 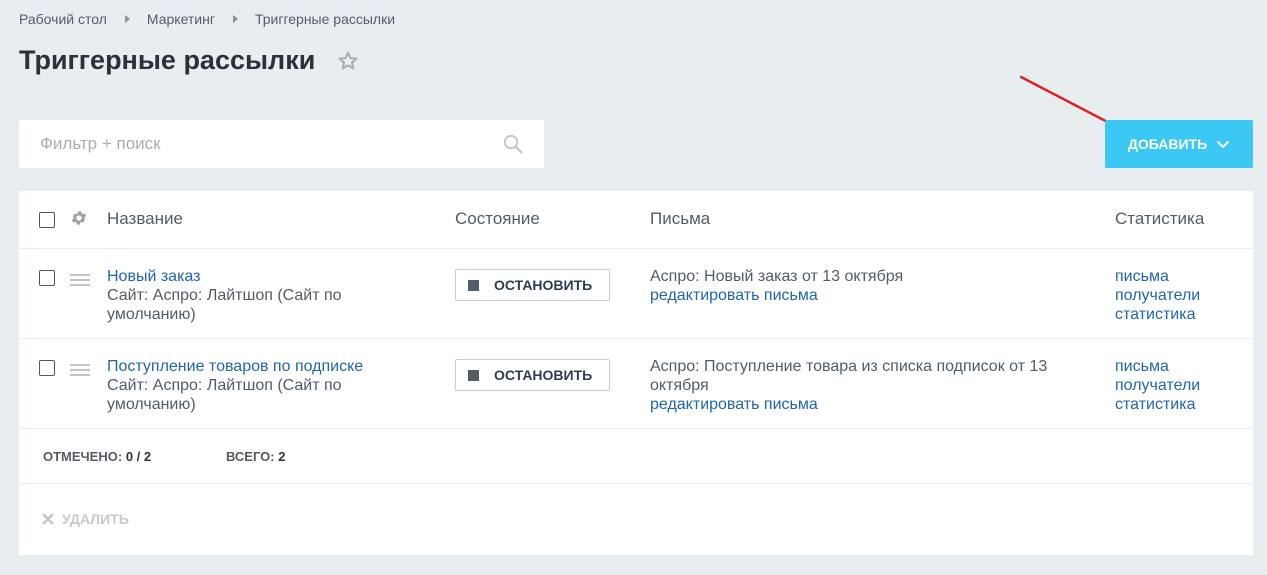 What do you see at coordinates (282, 456) in the screenshot?
I see `total-count-value: 2` at bounding box center [282, 456].